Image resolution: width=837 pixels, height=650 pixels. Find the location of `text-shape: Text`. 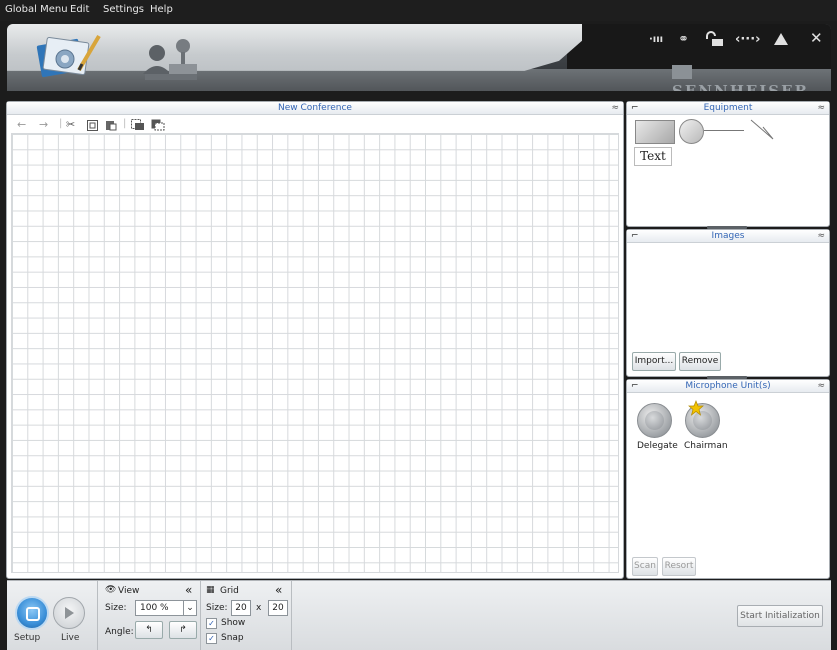

text-shape: Text is located at coordinates (653, 156).